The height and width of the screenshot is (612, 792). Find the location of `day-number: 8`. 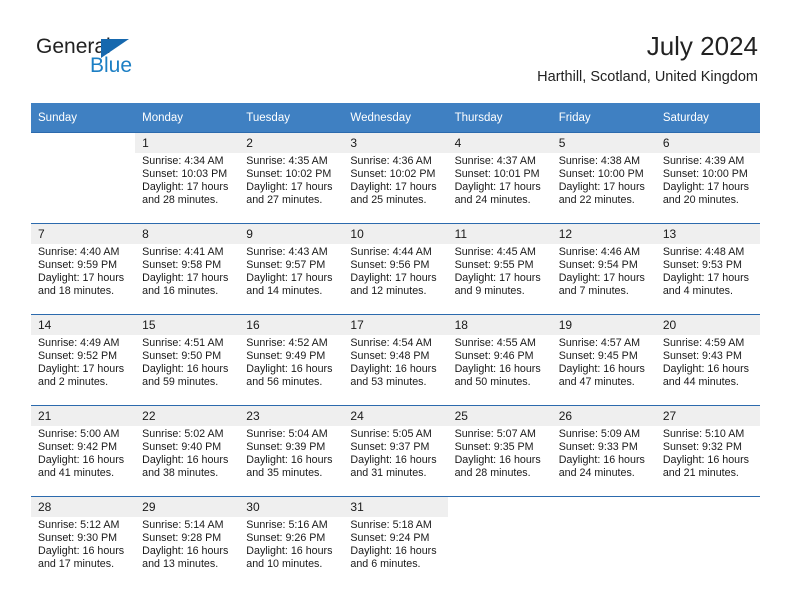

day-number: 8 is located at coordinates (187, 233).